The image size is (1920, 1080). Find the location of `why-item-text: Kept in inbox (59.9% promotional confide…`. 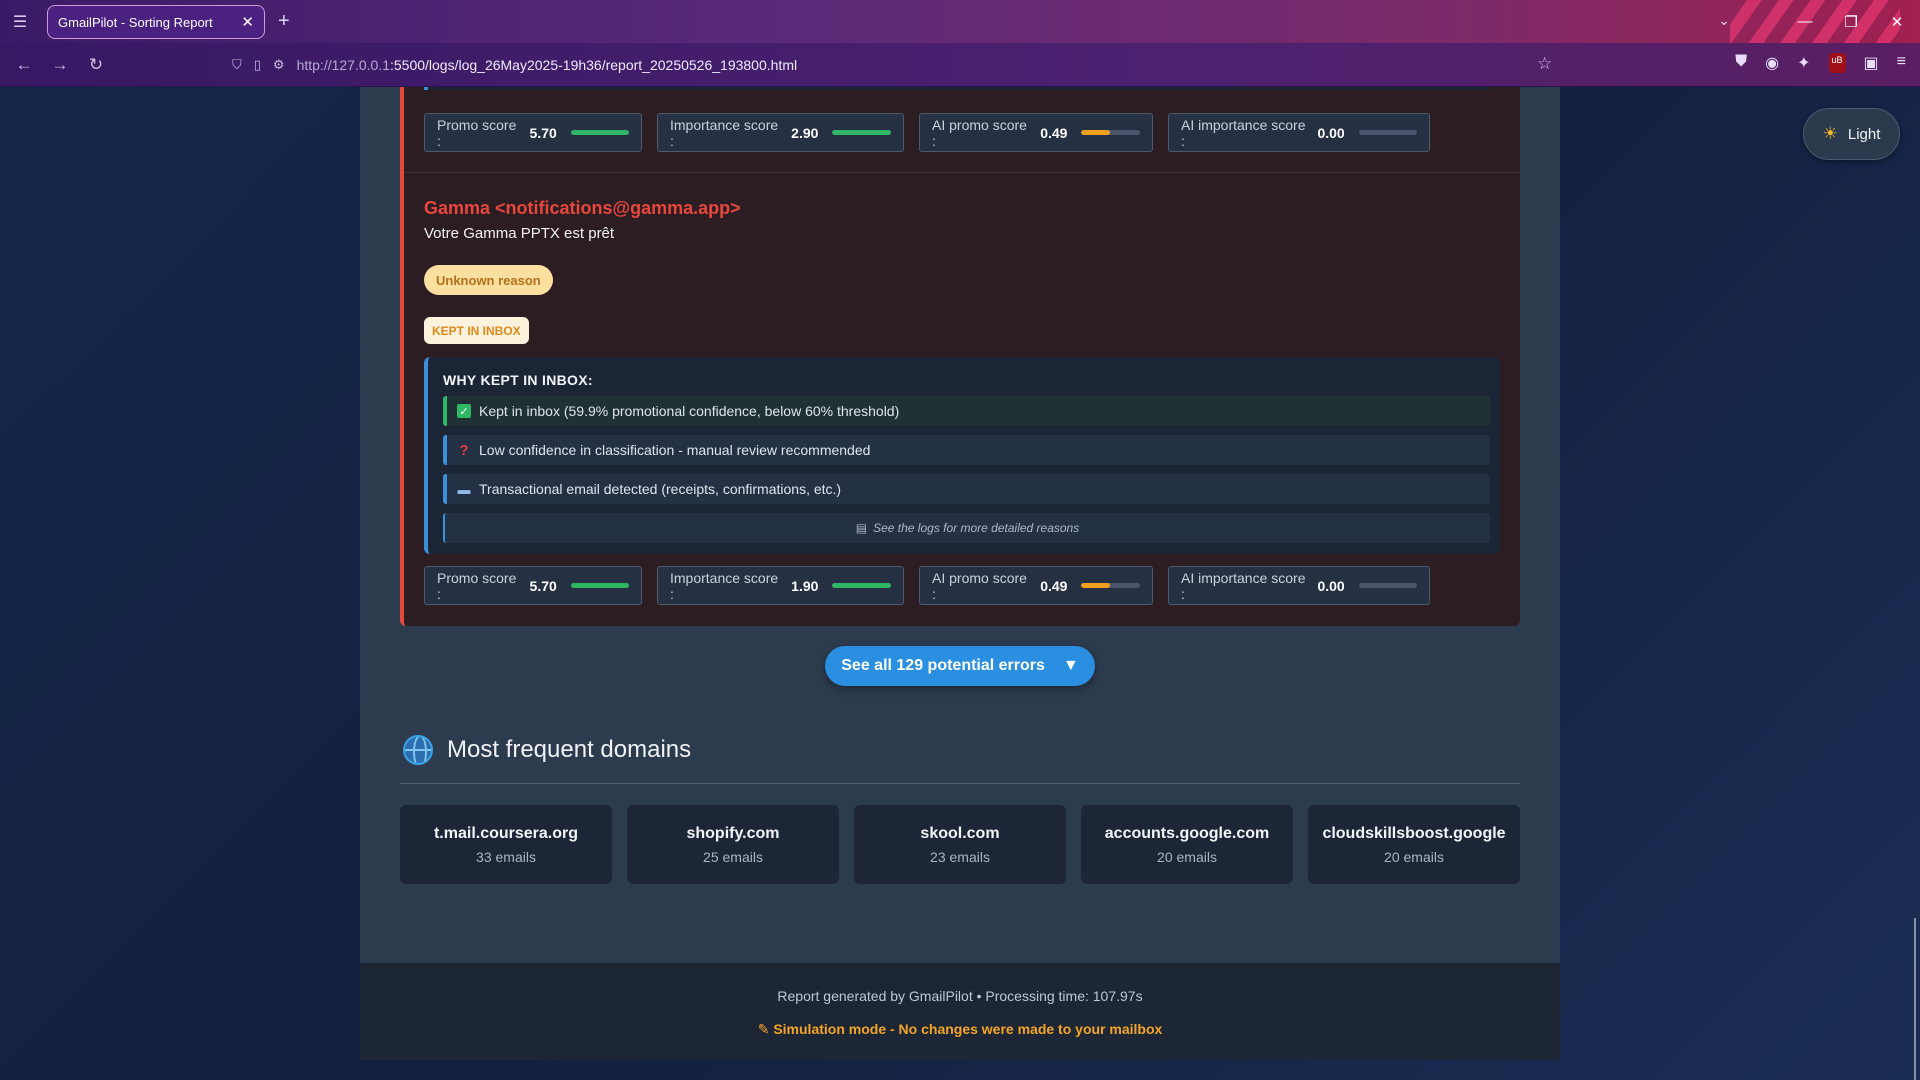

why-item-text: Kept in inbox (59.9% promotional confide… is located at coordinates (689, 411).